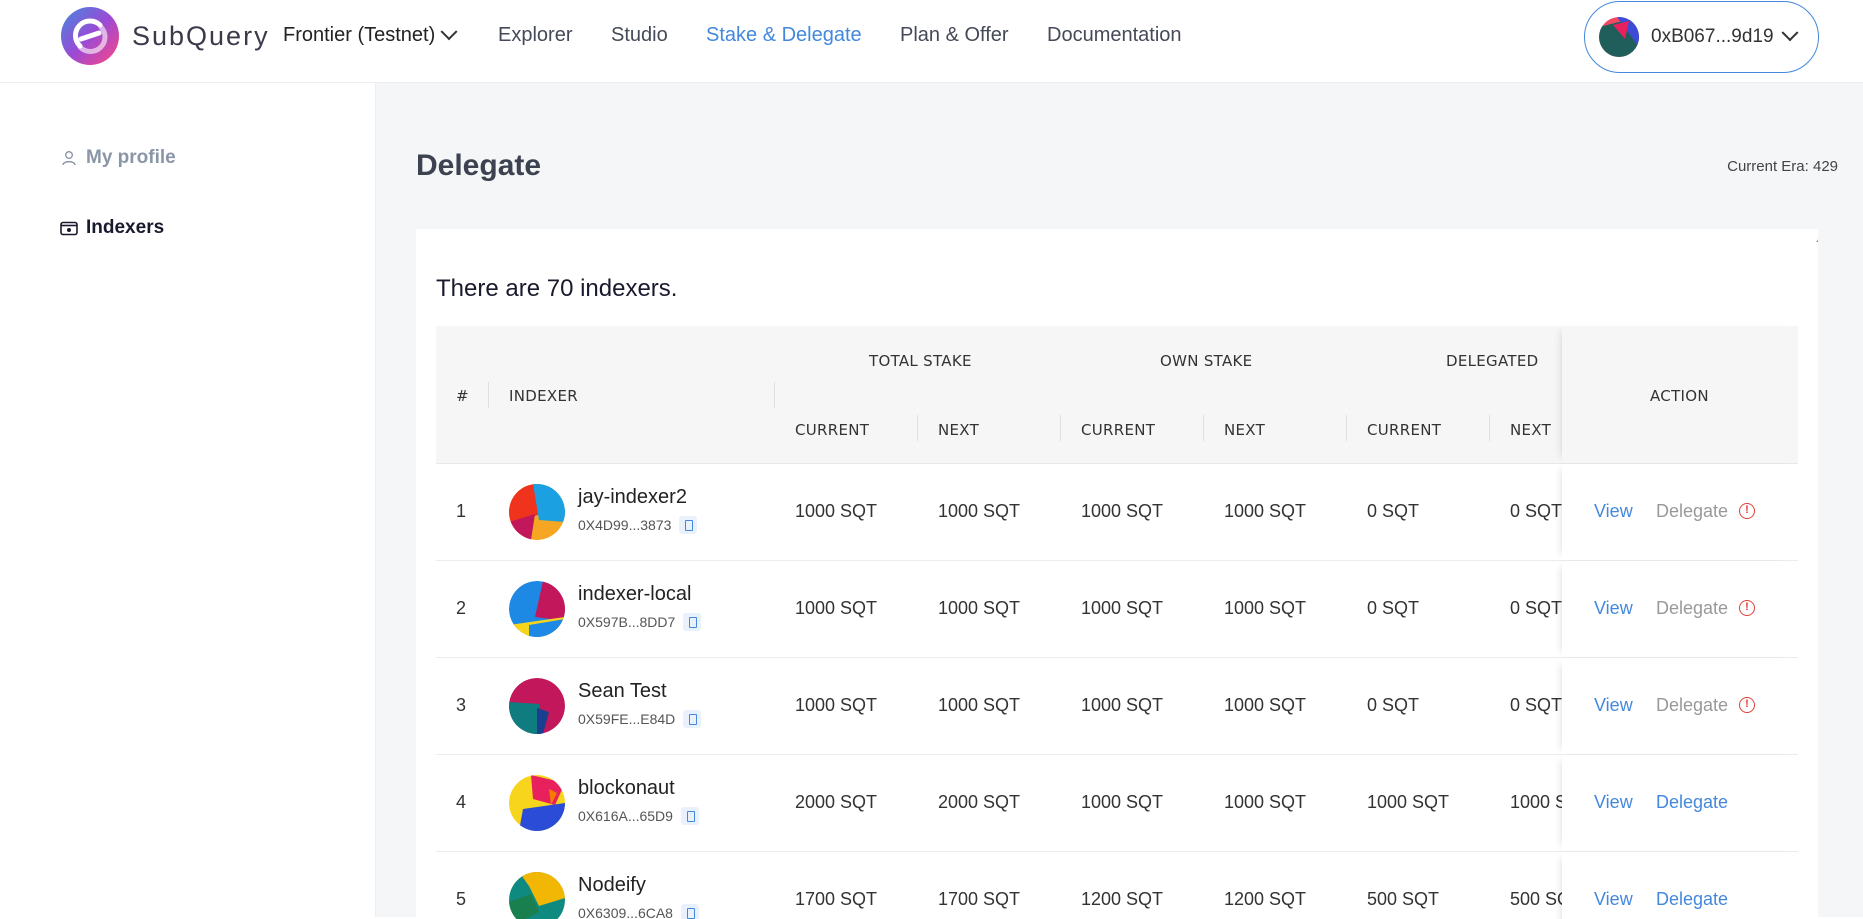 This screenshot has width=1863, height=919. What do you see at coordinates (1712, 36) in the screenshot?
I see `wallet-address: 0xB067...9d19` at bounding box center [1712, 36].